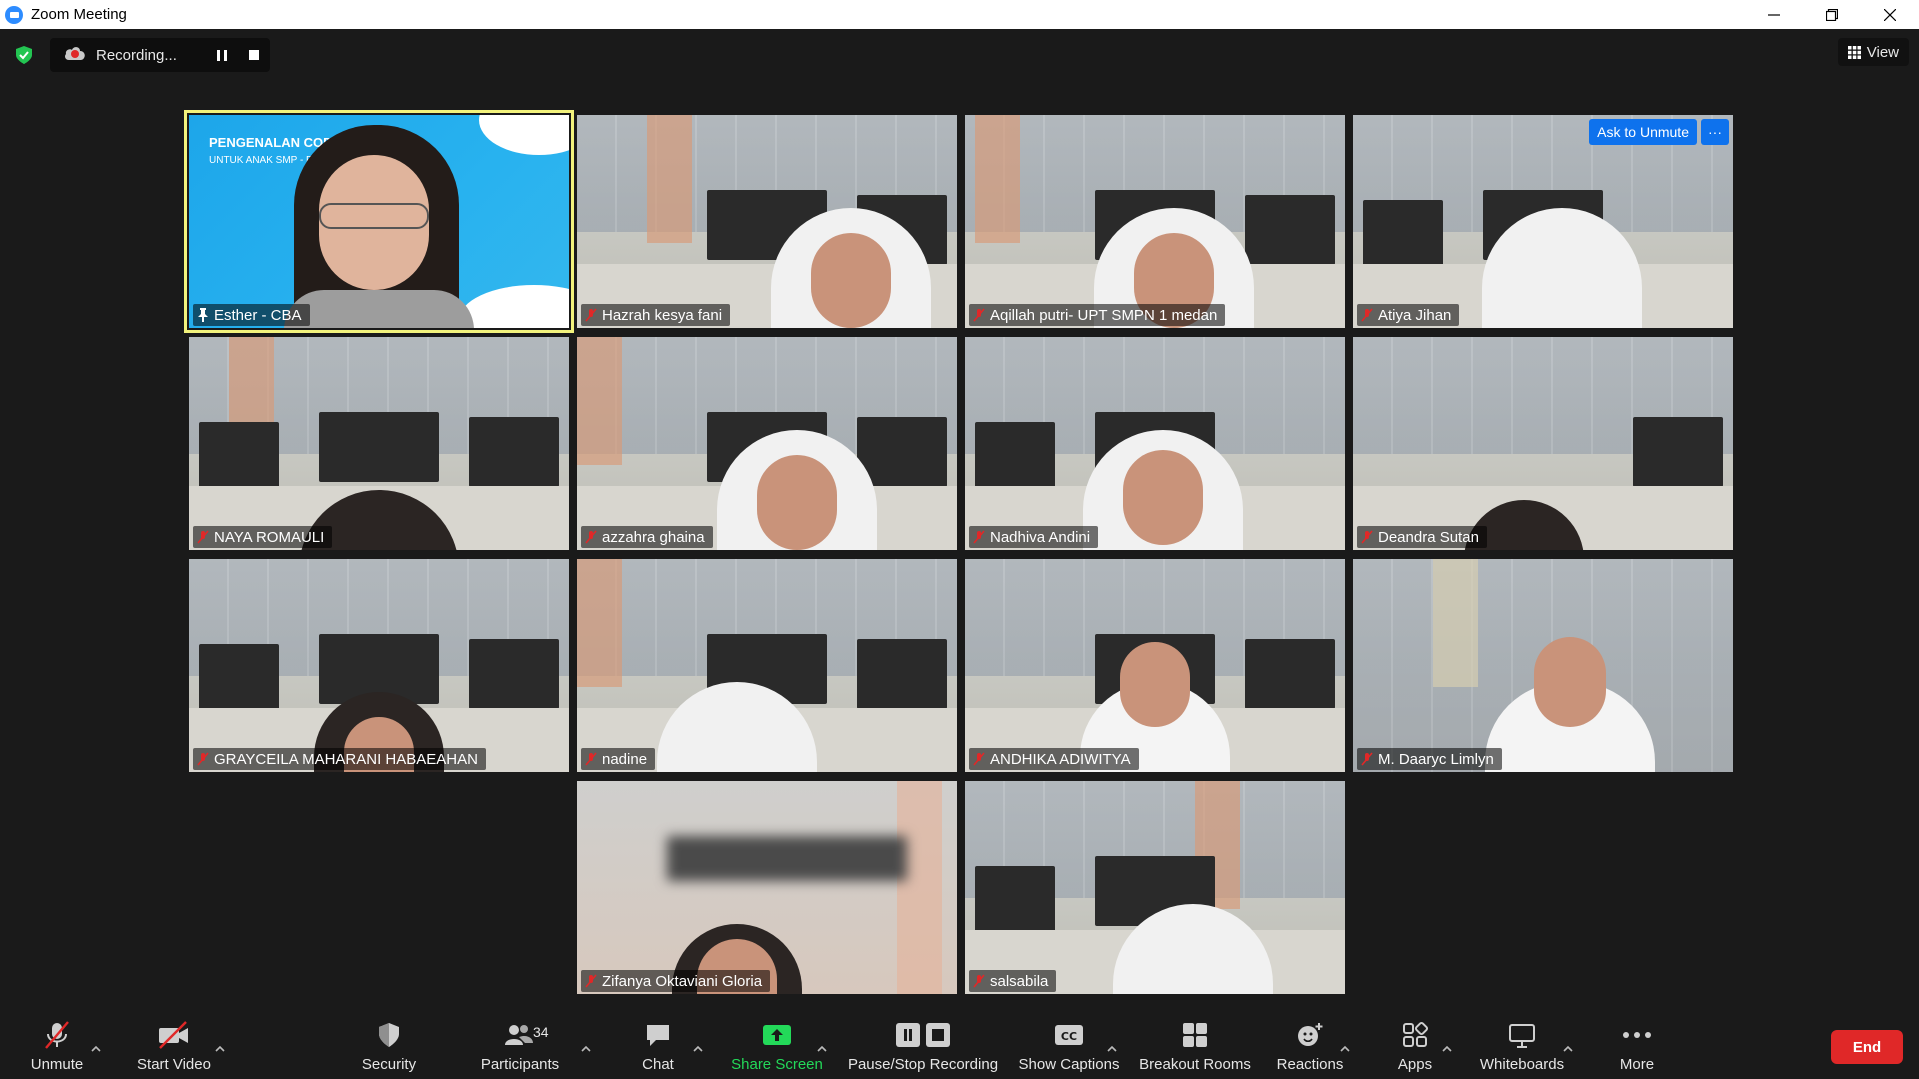 The height and width of the screenshot is (1079, 1919). What do you see at coordinates (379, 309) in the screenshot?
I see `presenter-body` at bounding box center [379, 309].